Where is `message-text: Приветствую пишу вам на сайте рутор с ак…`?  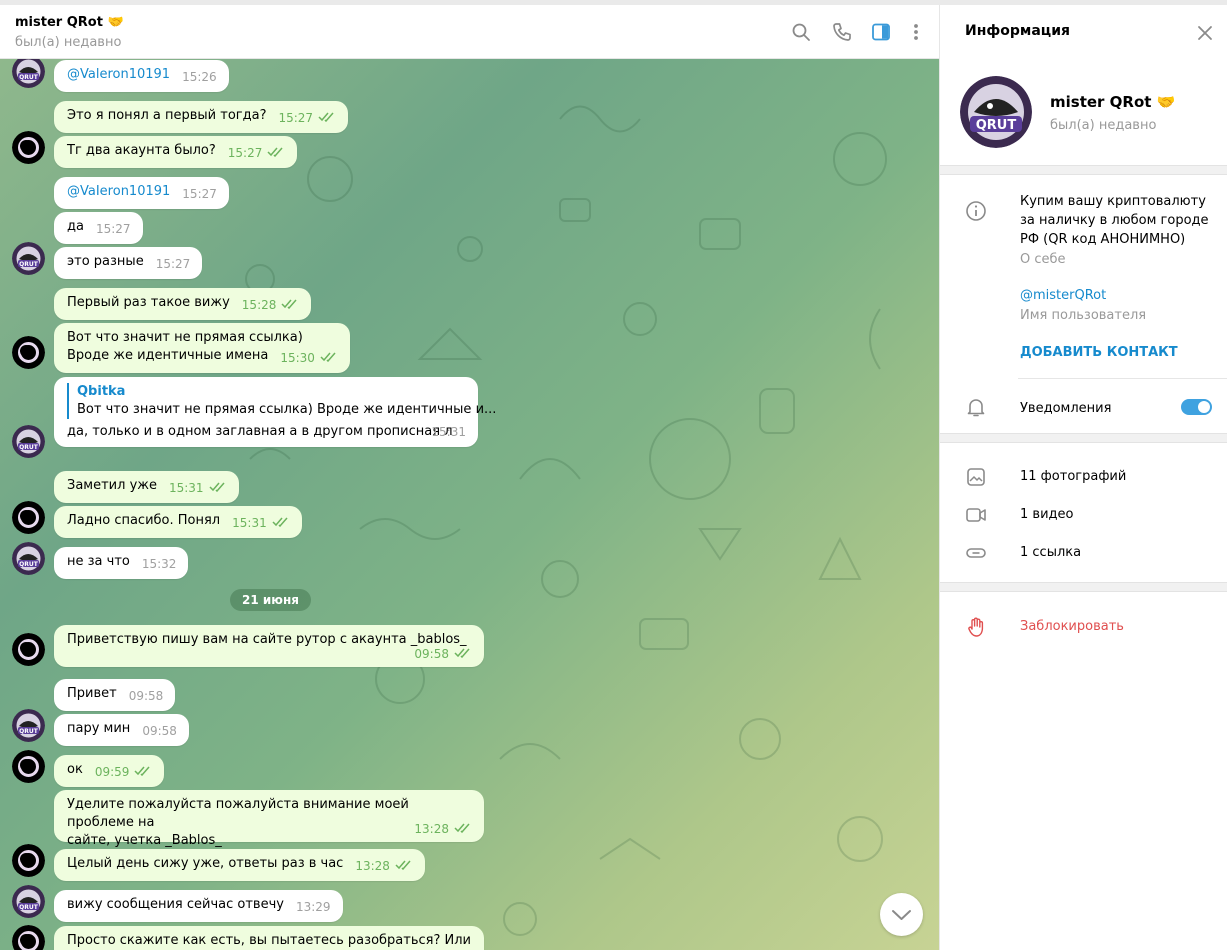
message-text: Приветствую пишу вам на сайте рутор с ак… is located at coordinates (267, 639).